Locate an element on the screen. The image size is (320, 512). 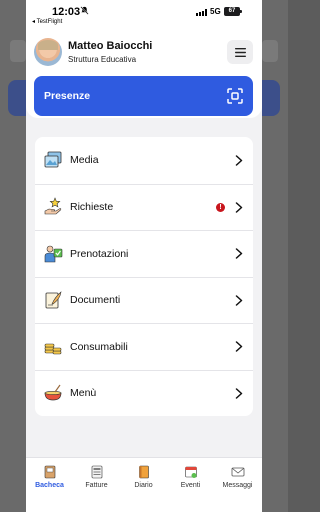
status-time: 12:03 is located at coordinates (66, 12).